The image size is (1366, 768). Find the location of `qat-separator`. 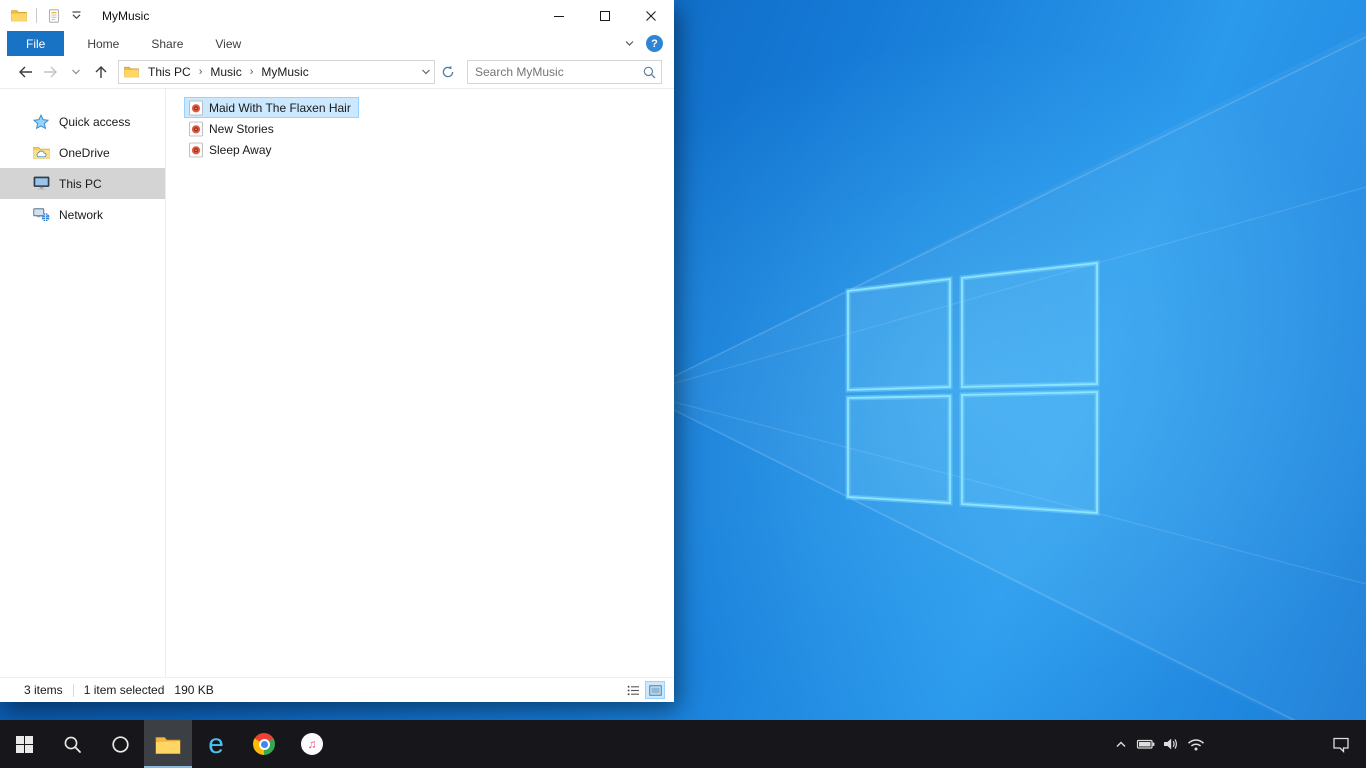

qat-separator is located at coordinates (36, 15).